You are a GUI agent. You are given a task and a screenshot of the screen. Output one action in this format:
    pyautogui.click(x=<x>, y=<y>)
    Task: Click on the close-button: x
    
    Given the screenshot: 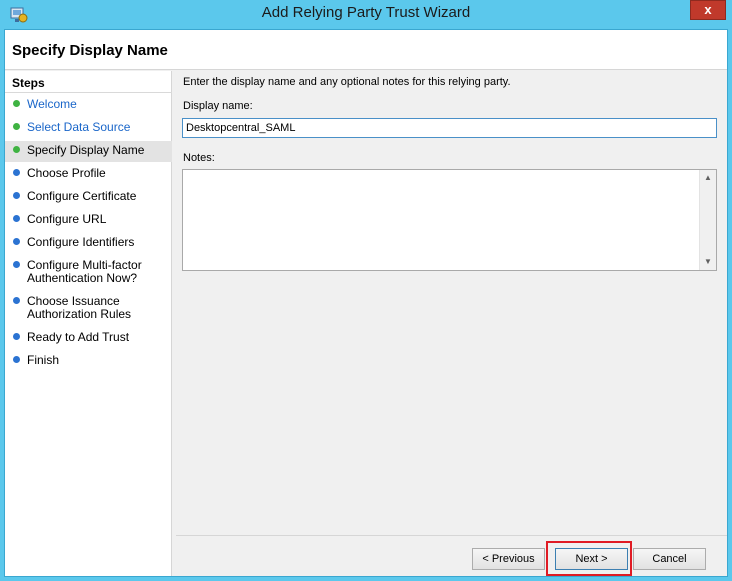 What is the action you would take?
    pyautogui.click(x=708, y=10)
    